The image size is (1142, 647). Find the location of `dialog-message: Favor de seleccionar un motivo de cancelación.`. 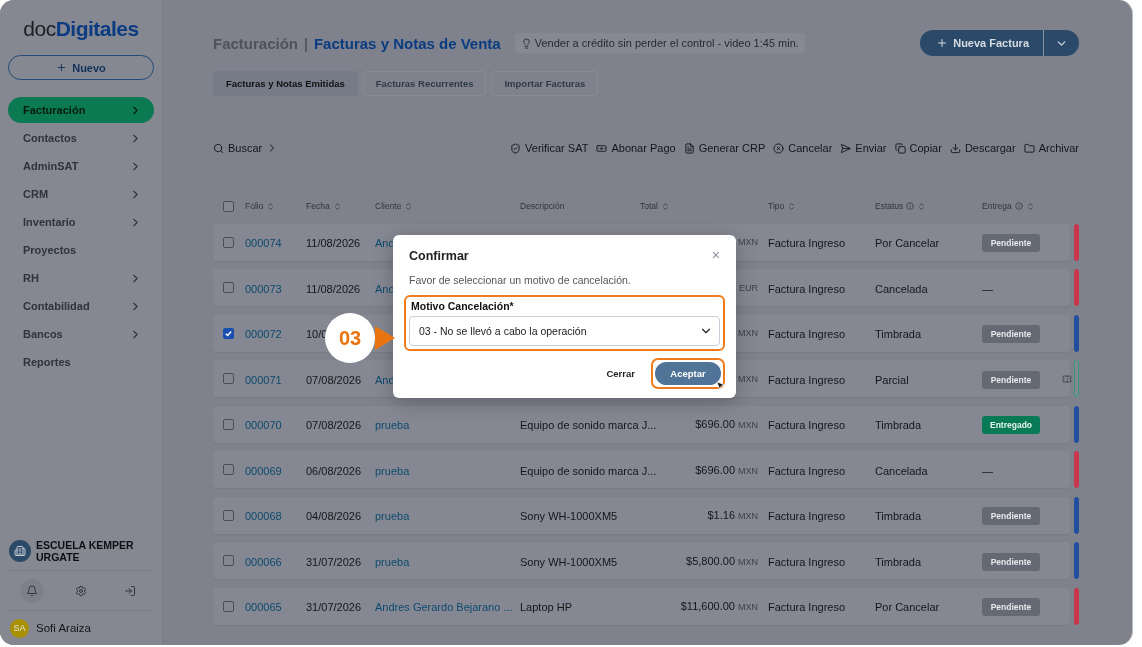

dialog-message: Favor de seleccionar un motivo de cancelación. is located at coordinates (520, 280).